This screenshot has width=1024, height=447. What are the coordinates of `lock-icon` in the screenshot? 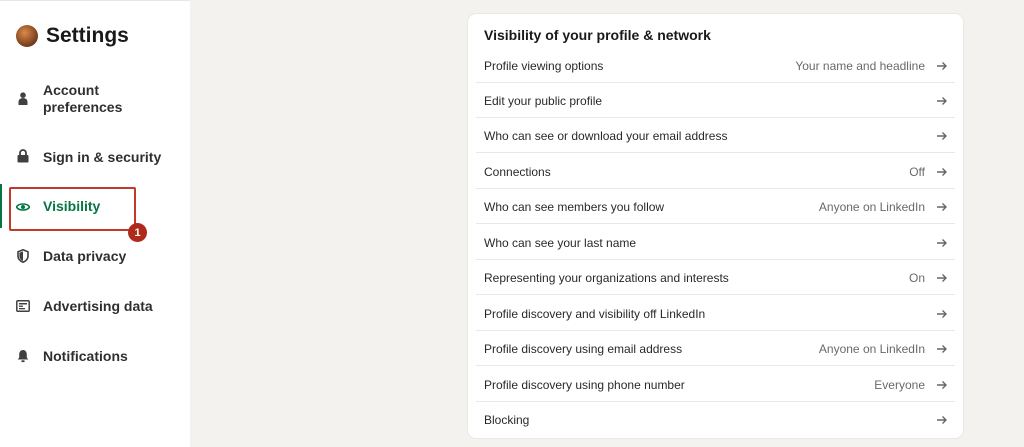 It's located at (23, 156).